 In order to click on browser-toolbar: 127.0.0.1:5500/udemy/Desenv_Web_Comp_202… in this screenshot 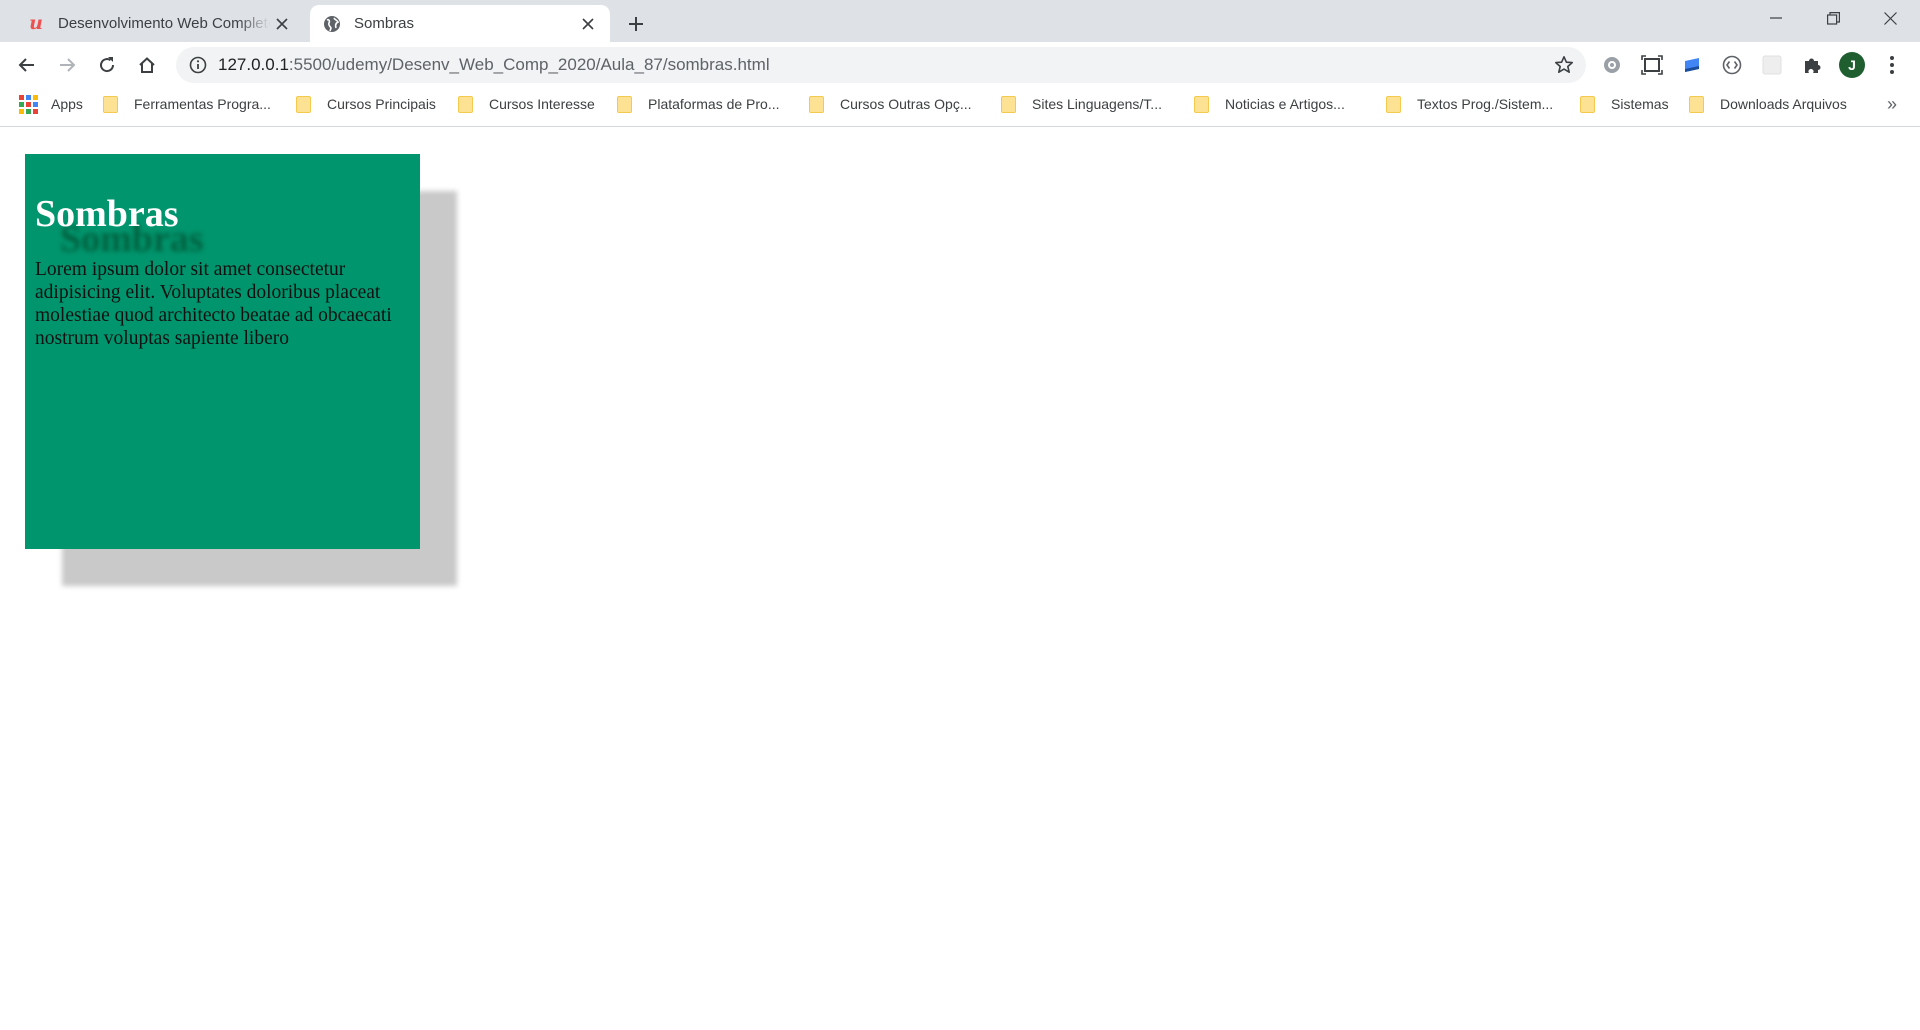, I will do `click(960, 64)`.